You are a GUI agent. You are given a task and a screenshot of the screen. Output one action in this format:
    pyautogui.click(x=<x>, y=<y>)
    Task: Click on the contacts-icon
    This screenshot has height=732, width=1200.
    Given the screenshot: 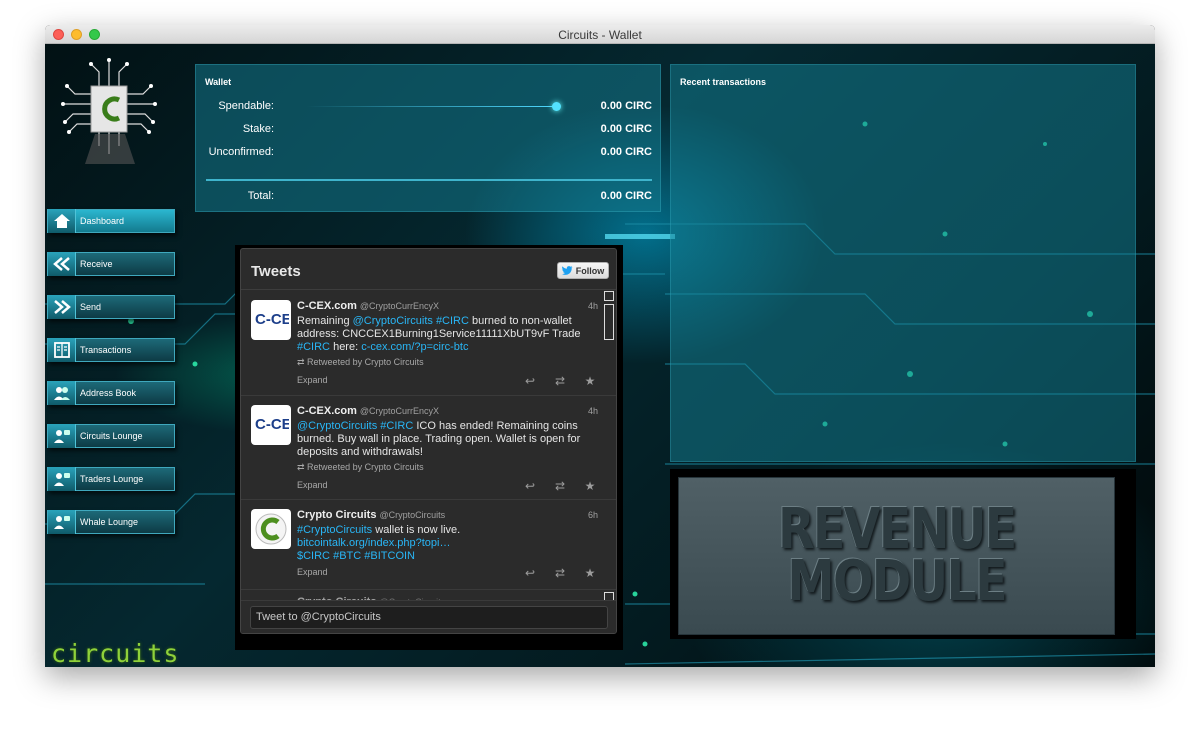 What is the action you would take?
    pyautogui.click(x=62, y=393)
    